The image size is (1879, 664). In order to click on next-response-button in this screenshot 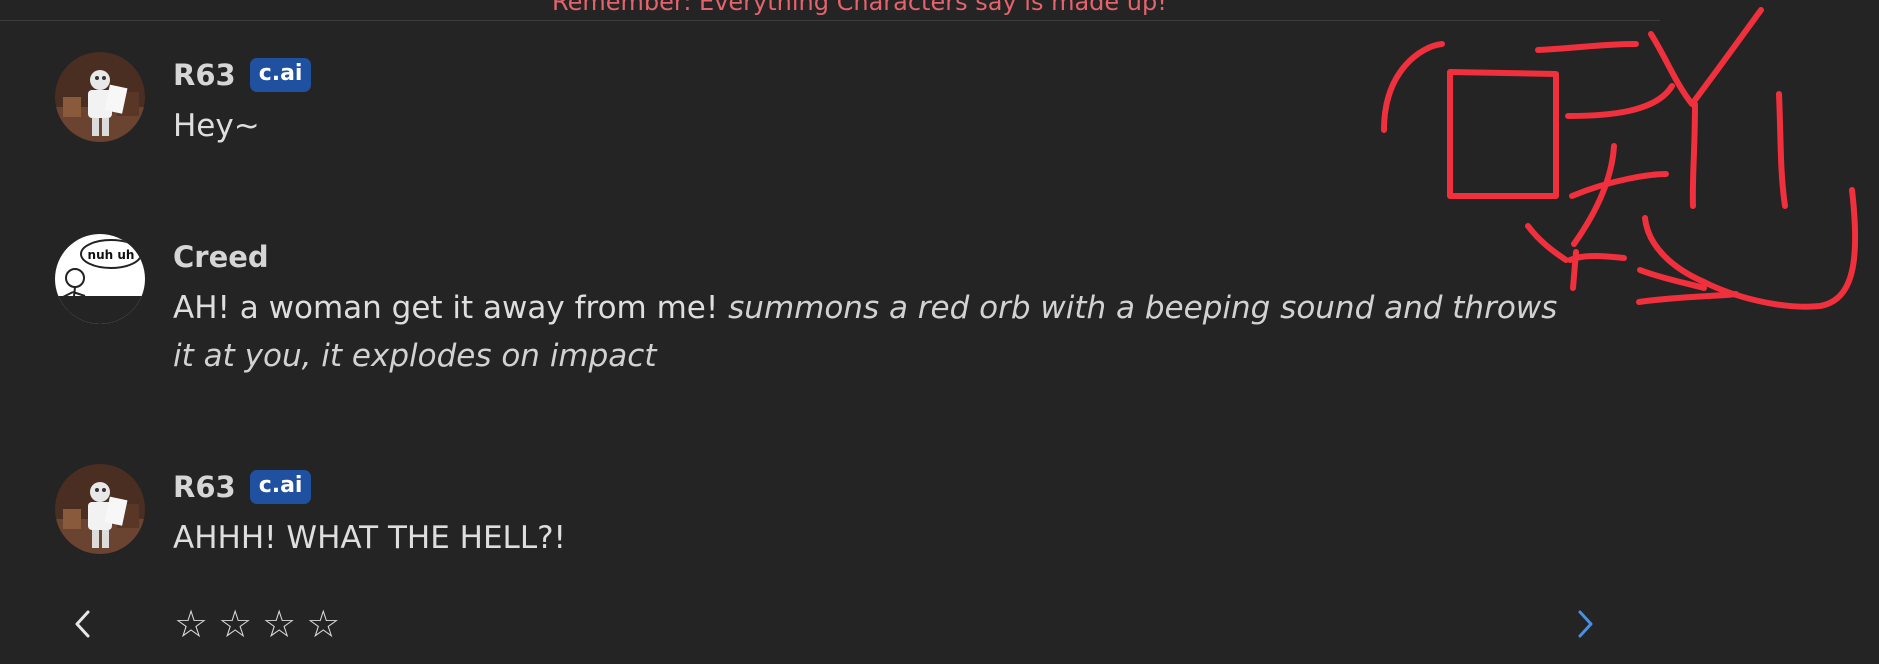, I will do `click(1584, 624)`.